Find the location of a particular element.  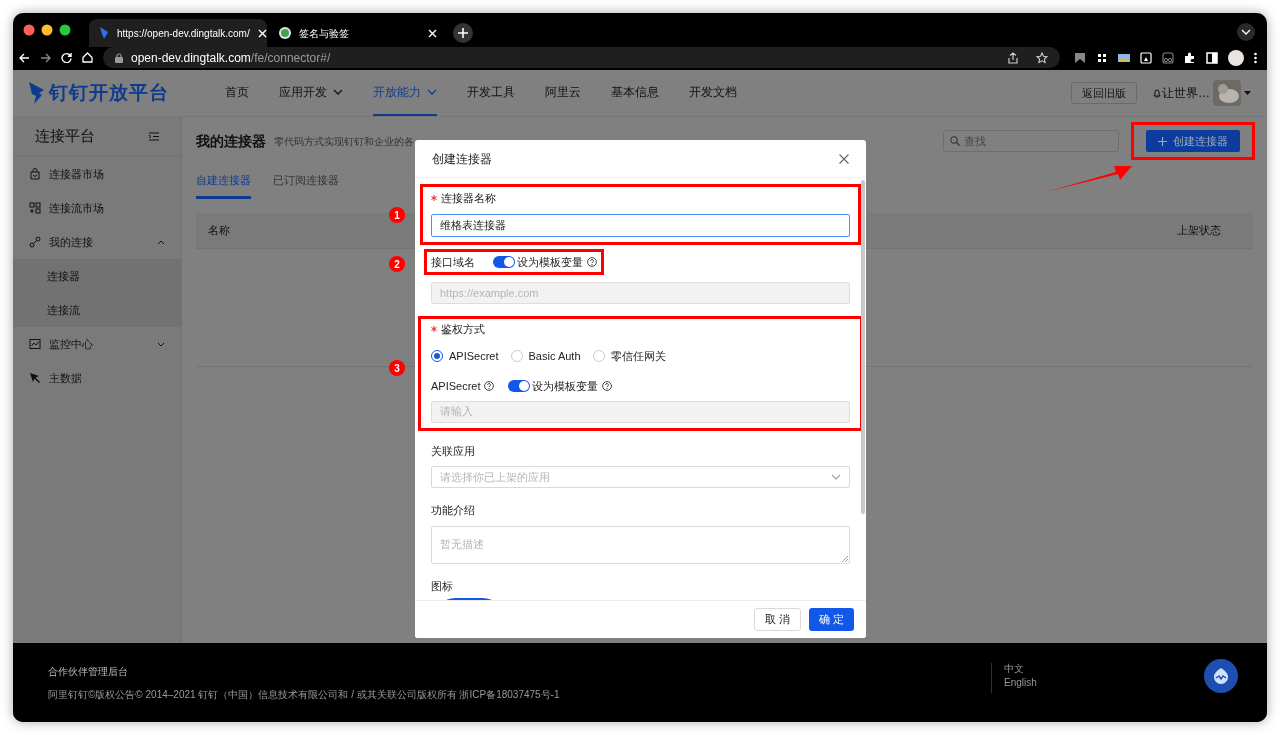

tab-title: https://open-dev.dingtalk.com/ is located at coordinates (183, 33).